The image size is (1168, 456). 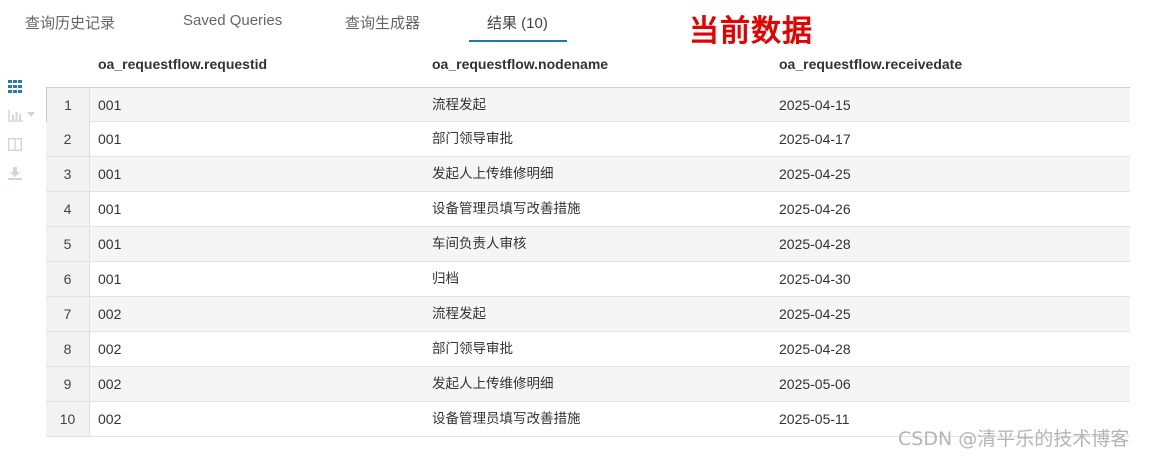 I want to click on row-number: 7, so click(x=68, y=314).